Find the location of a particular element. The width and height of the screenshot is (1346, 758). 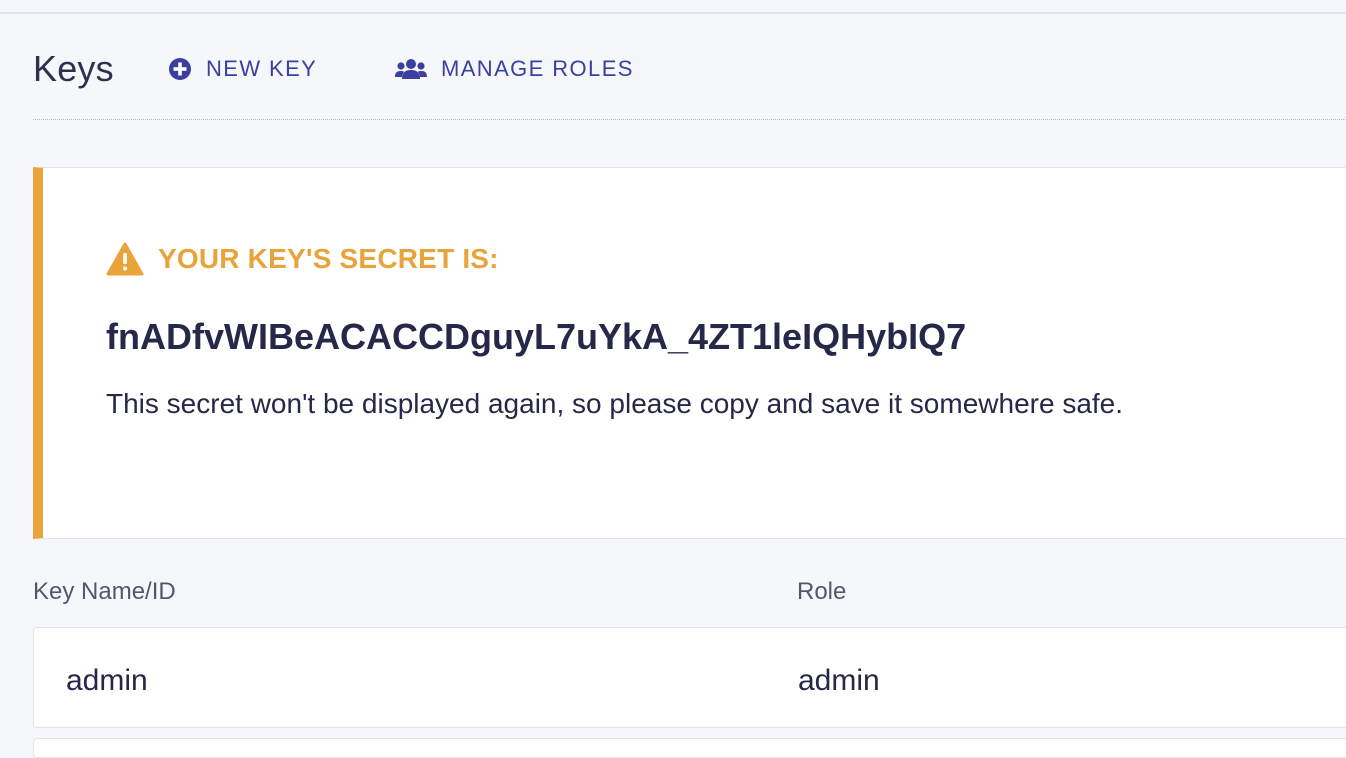

role-cell: admin is located at coordinates (839, 680).